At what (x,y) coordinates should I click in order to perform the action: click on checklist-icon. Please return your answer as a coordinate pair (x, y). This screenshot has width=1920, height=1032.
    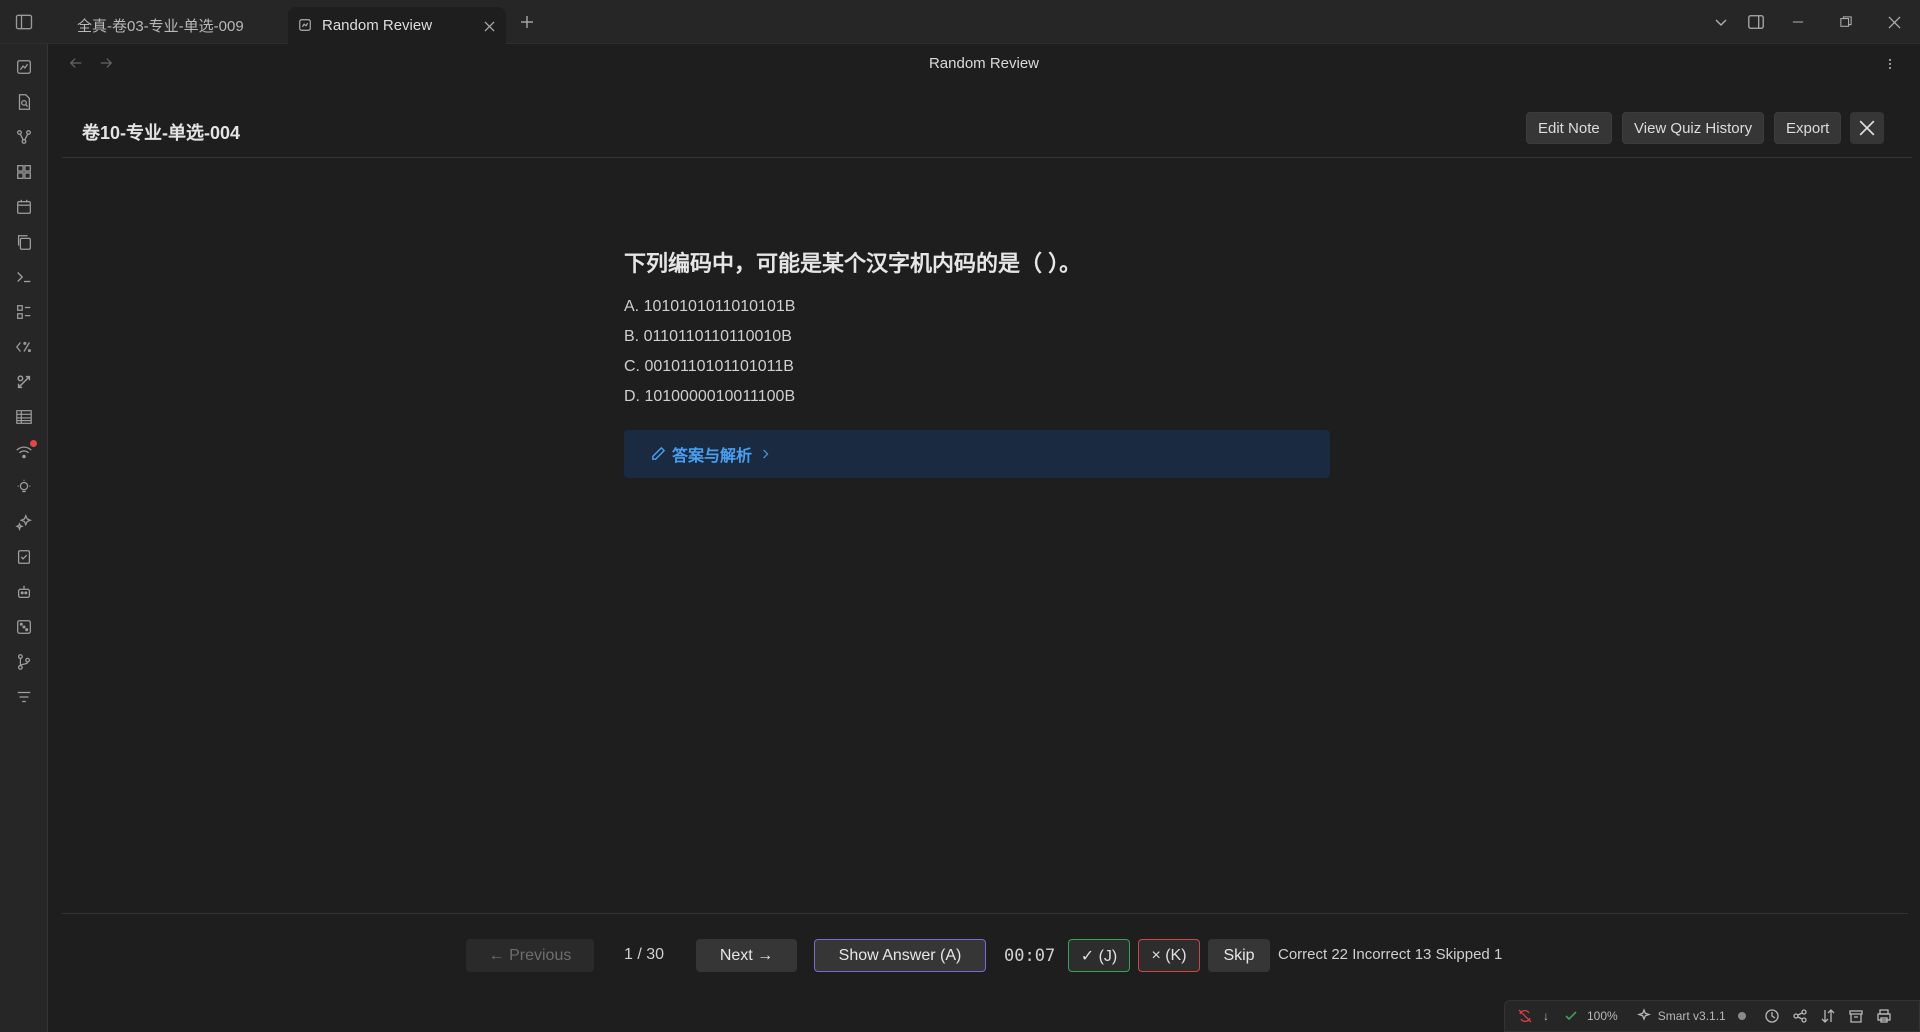
    Looking at the image, I should click on (24, 312).